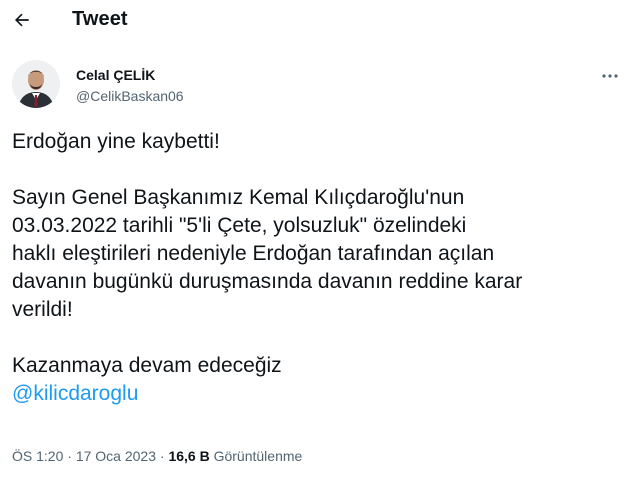  Describe the element at coordinates (116, 456) in the screenshot. I see `tweet-date: 17 Oca 2023` at that location.